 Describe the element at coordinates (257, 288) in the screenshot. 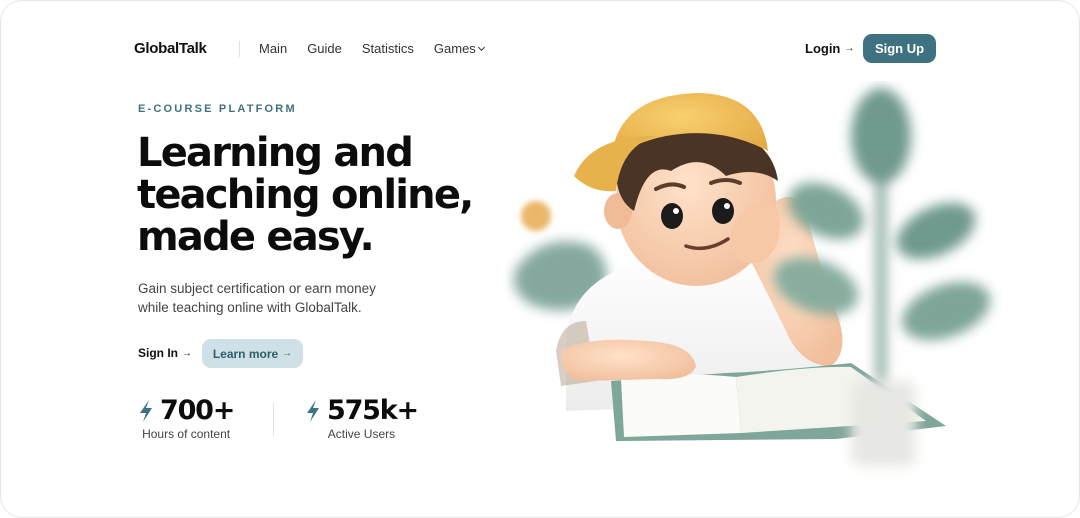

I see `subtext-line: Gain subject certification or earn money` at that location.